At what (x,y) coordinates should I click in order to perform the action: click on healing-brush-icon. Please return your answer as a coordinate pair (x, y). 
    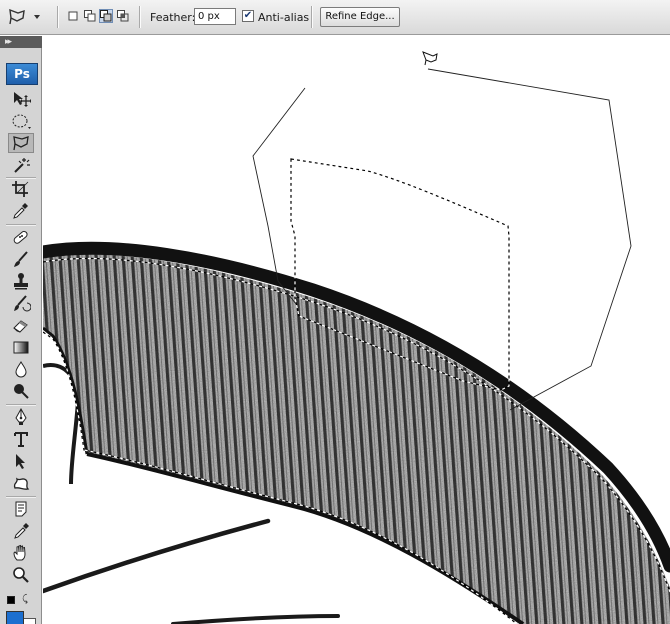
    Looking at the image, I should click on (20, 237).